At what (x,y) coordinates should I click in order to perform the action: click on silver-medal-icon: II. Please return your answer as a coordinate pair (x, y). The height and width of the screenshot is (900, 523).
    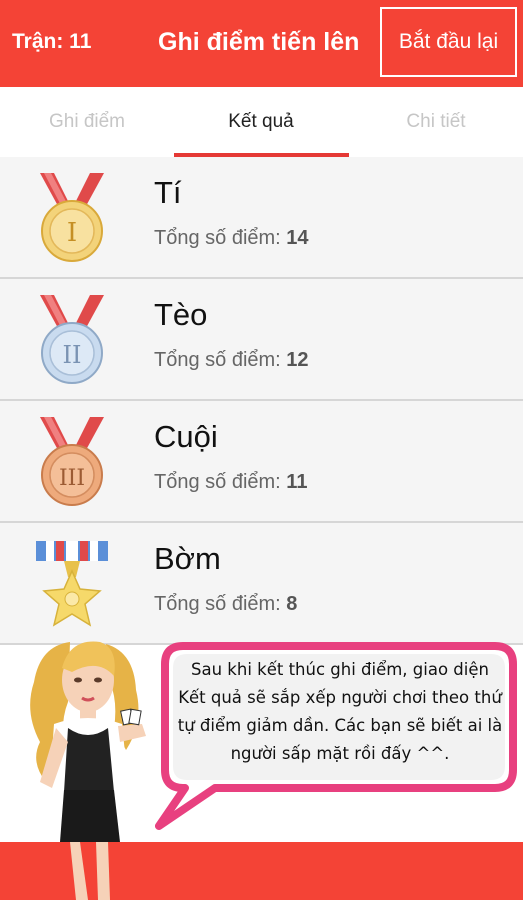
    Looking at the image, I should click on (72, 339).